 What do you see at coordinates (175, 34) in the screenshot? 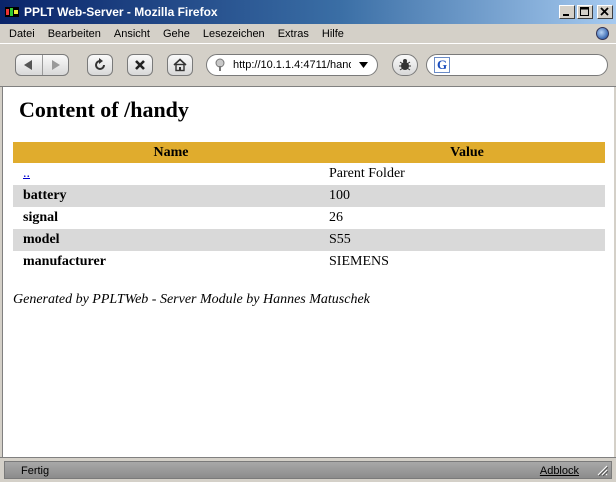
I see `menu-gehe: Gehe` at bounding box center [175, 34].